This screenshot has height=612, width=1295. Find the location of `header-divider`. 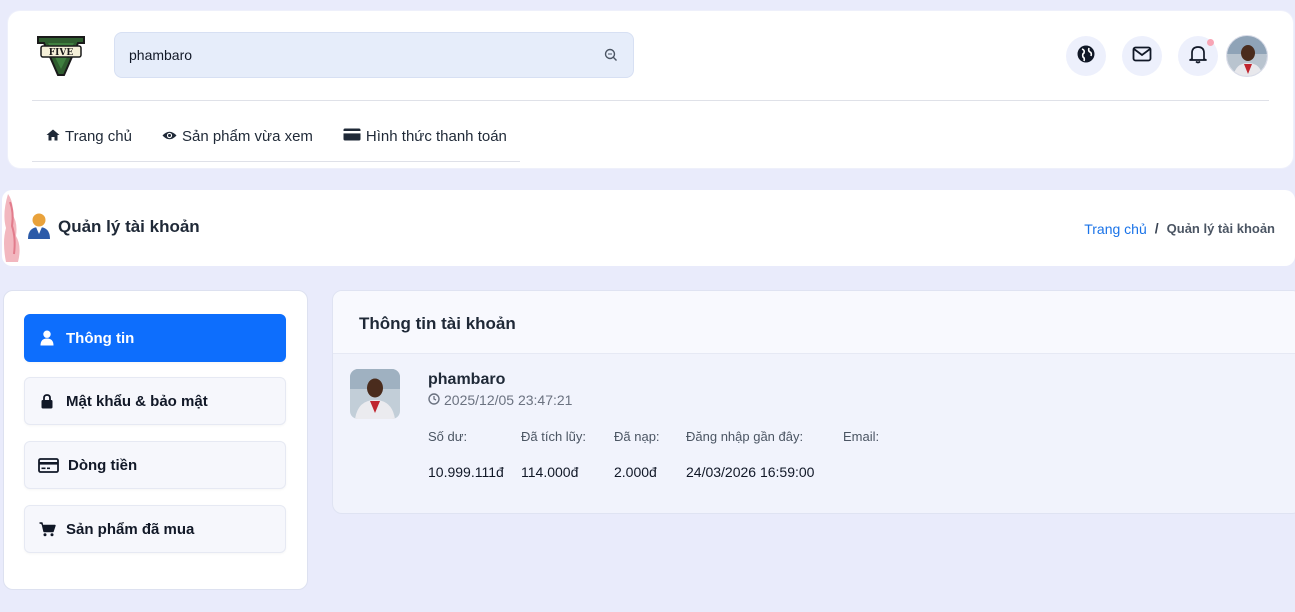

header-divider is located at coordinates (650, 100).